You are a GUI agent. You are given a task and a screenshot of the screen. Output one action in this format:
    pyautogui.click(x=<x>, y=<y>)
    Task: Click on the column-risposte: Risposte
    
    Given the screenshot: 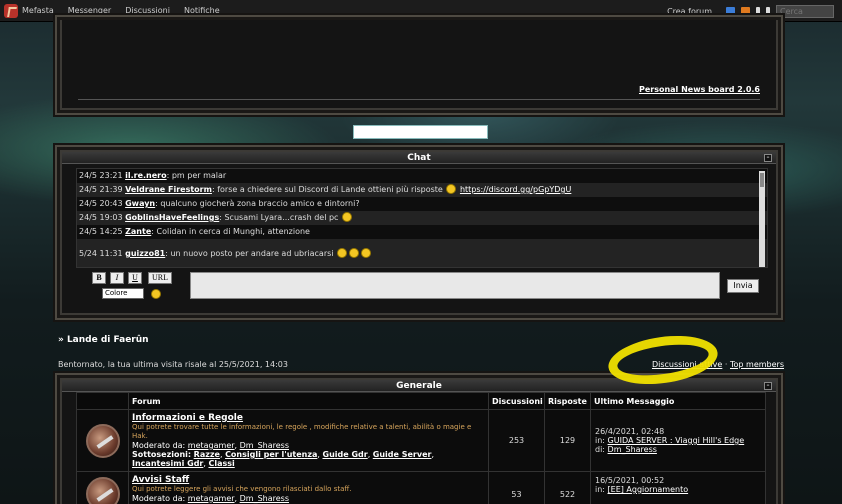 What is the action you would take?
    pyautogui.click(x=567, y=401)
    